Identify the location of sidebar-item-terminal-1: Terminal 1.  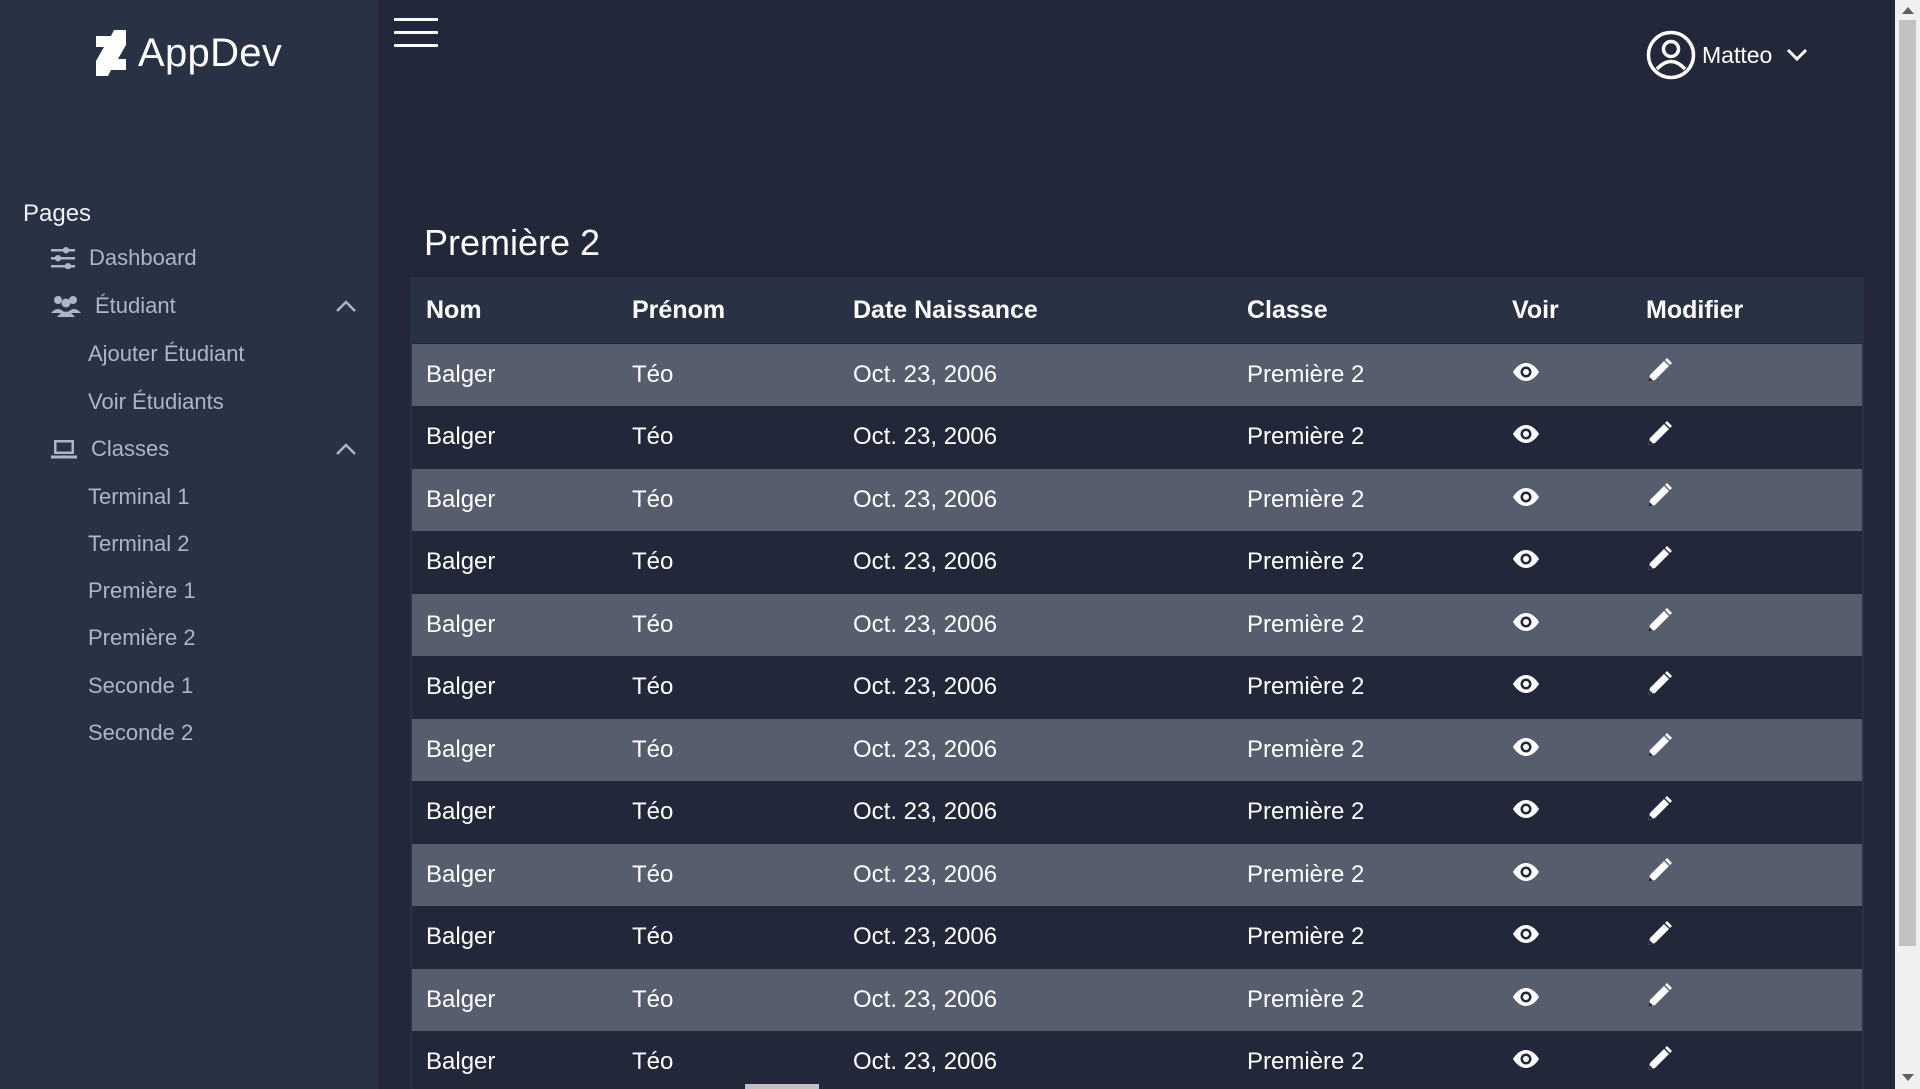
(138, 497).